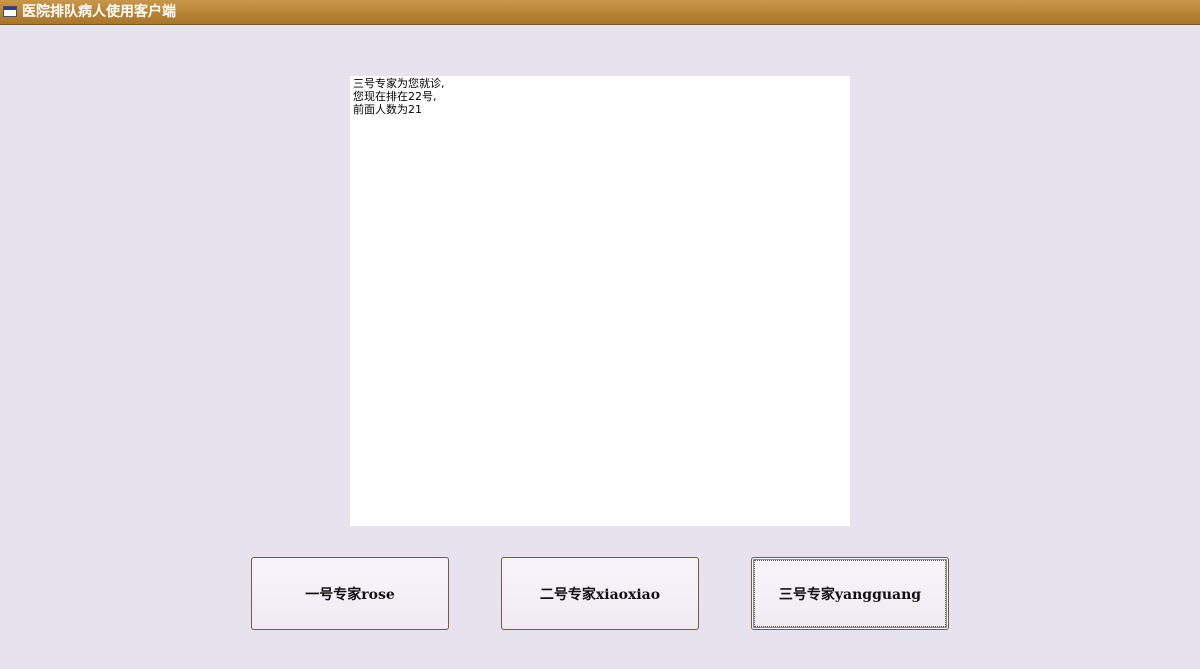  What do you see at coordinates (350, 593) in the screenshot?
I see `expert-1-button: 一号专家rose` at bounding box center [350, 593].